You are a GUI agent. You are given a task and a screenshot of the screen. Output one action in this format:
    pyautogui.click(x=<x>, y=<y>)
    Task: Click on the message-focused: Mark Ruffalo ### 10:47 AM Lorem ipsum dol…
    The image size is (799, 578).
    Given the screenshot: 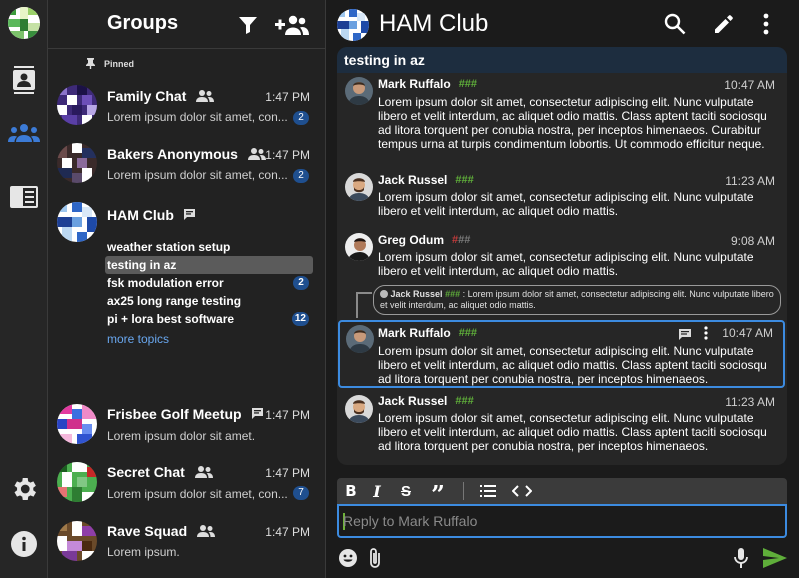 What is the action you would take?
    pyautogui.click(x=561, y=354)
    